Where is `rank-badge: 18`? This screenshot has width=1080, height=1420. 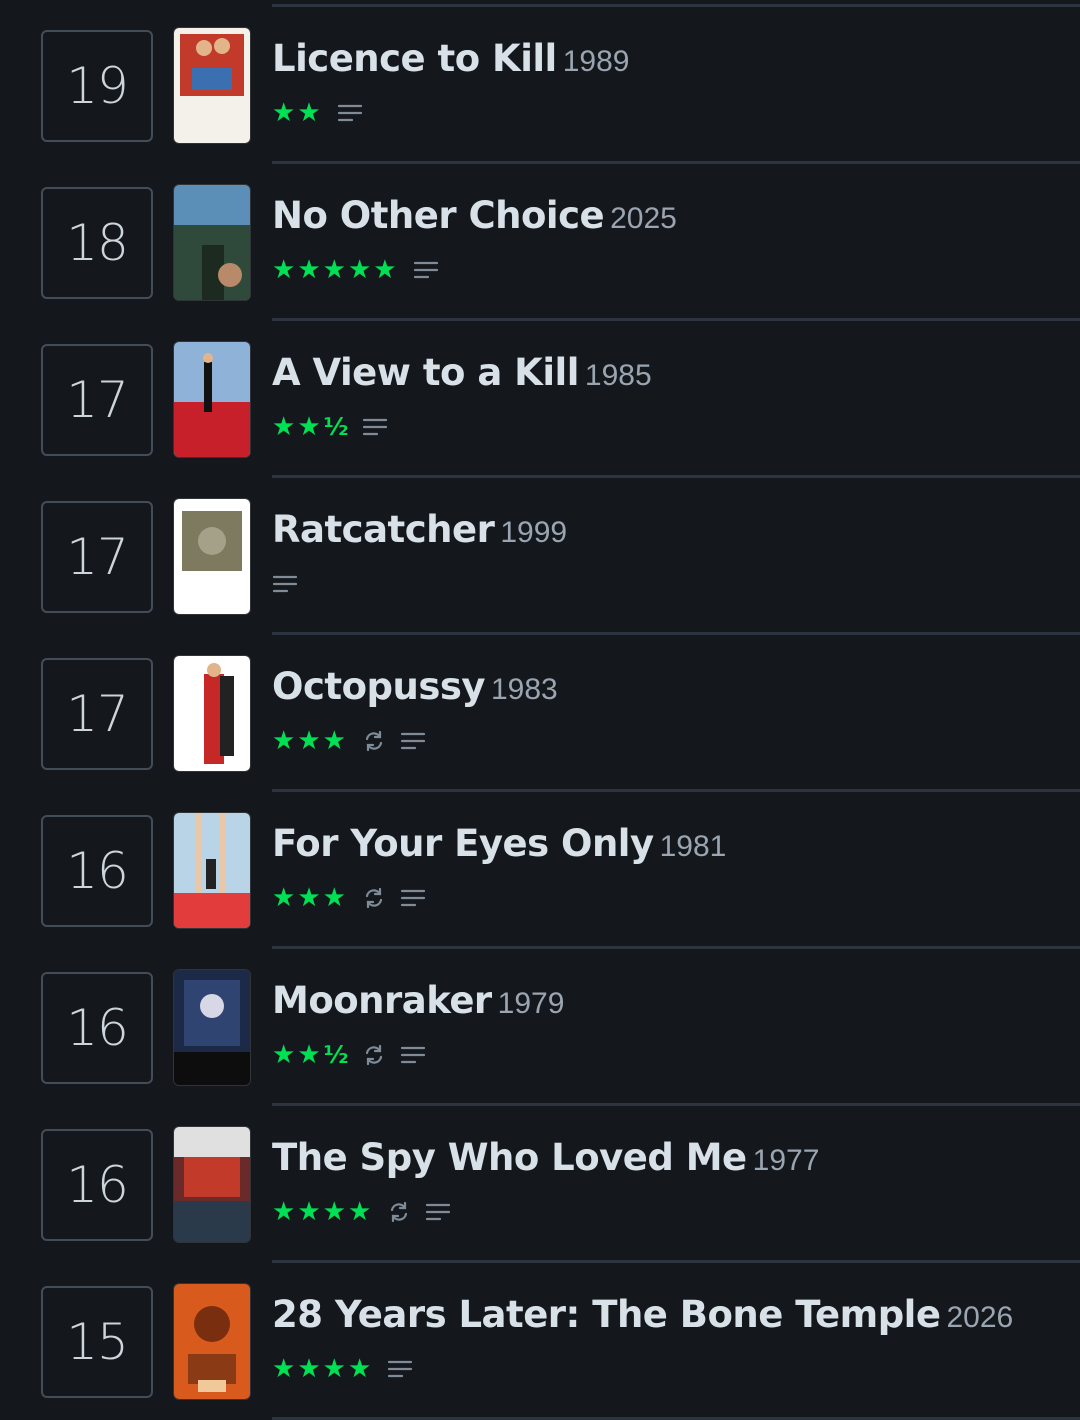
rank-badge: 18 is located at coordinates (97, 243).